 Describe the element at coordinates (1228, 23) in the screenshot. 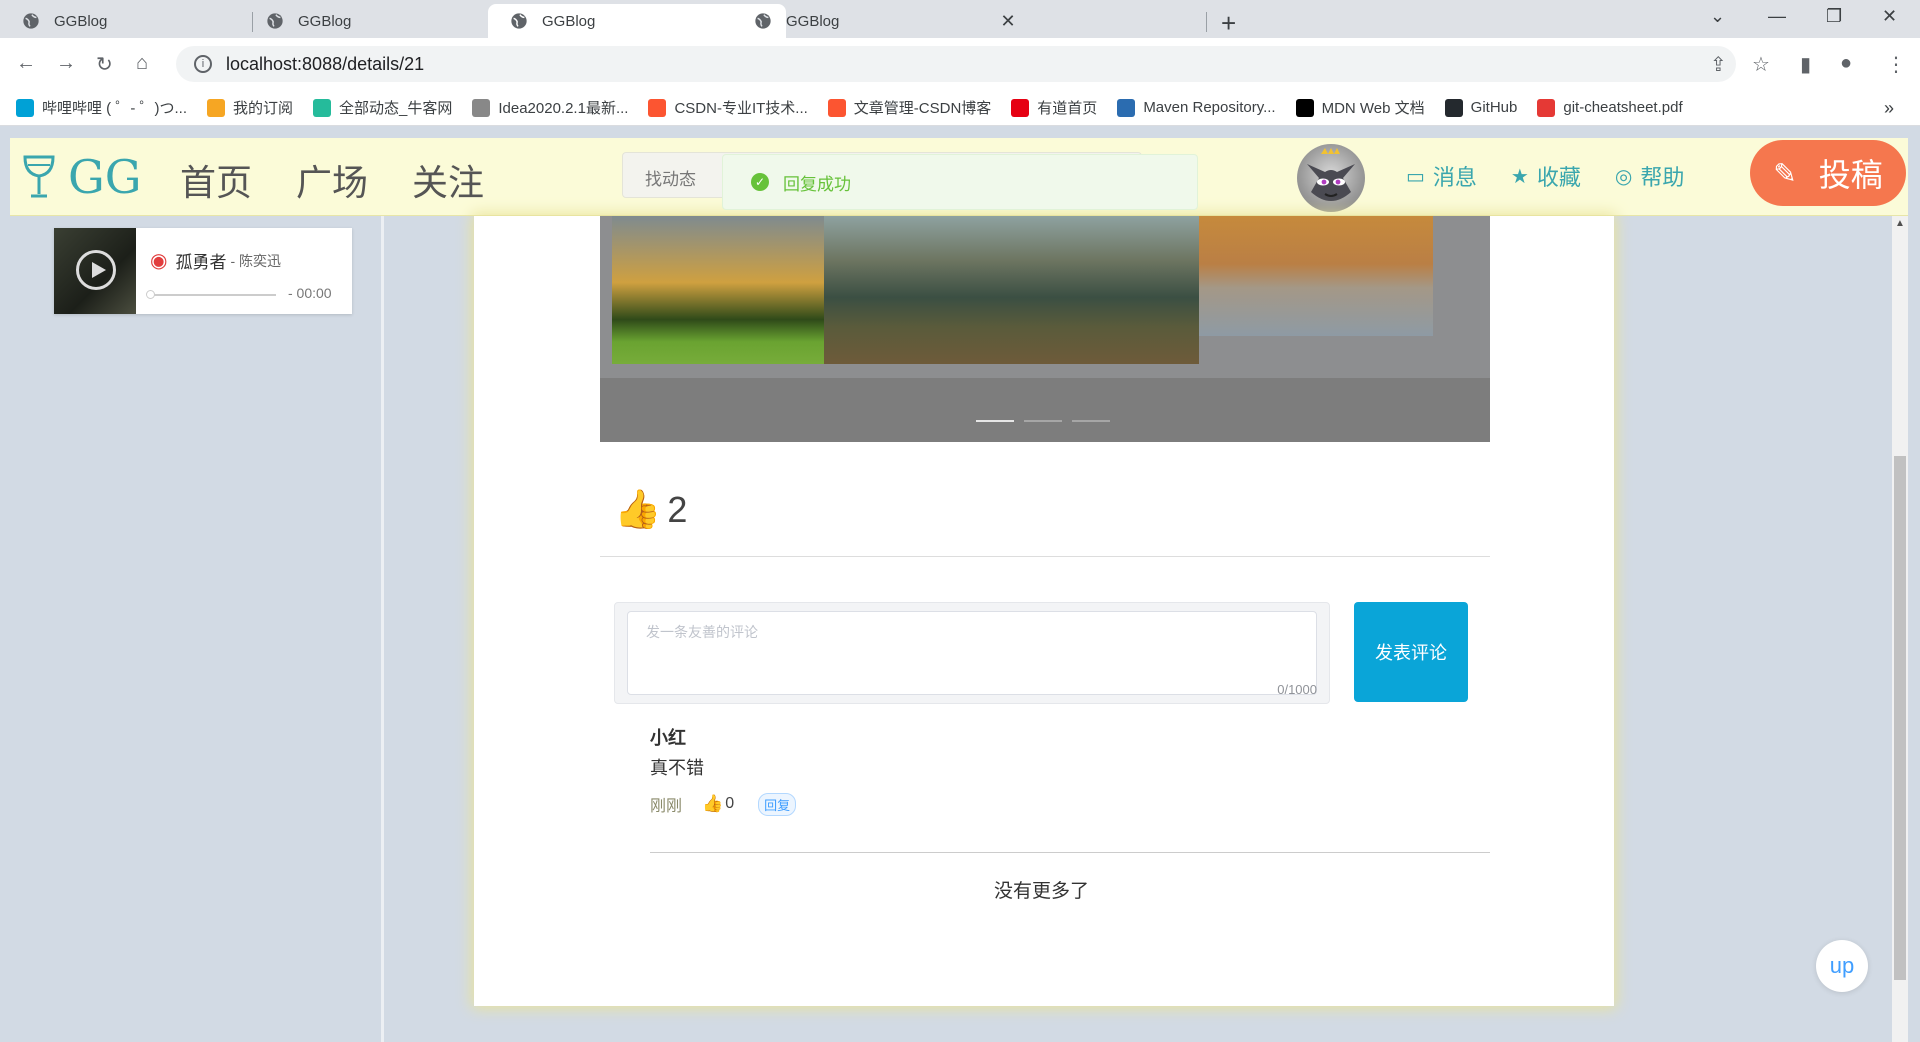

I see `new-tab-icon: +` at that location.